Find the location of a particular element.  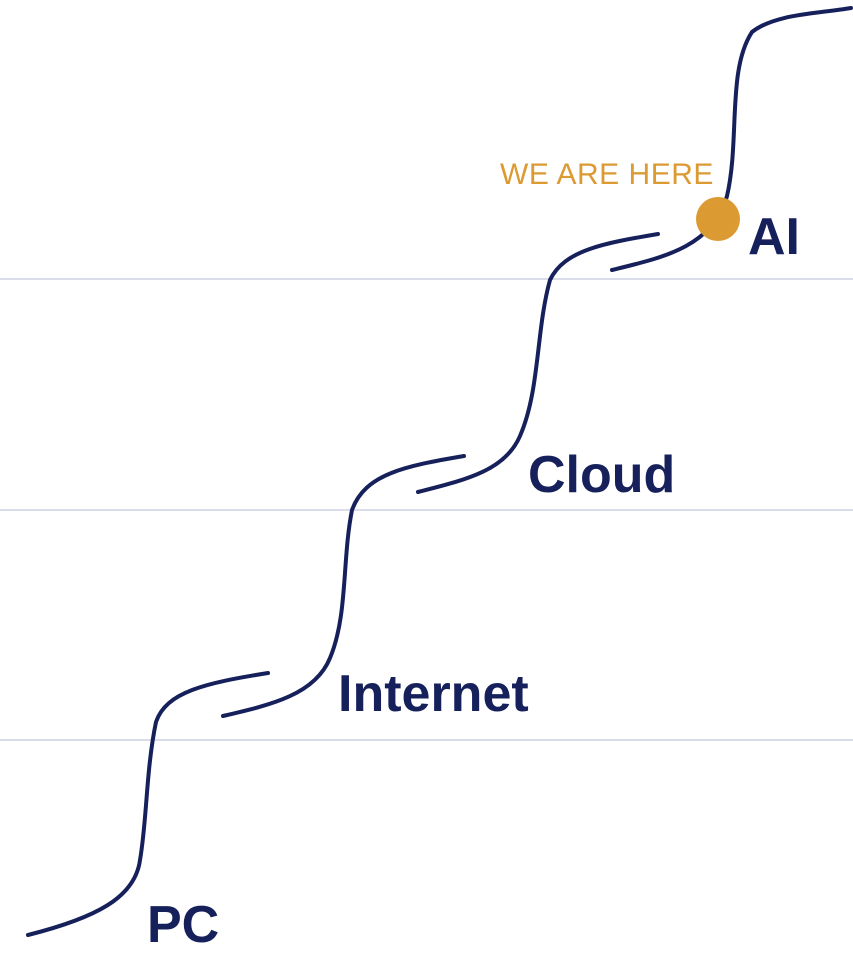

current-position-label: WE ARE HERE is located at coordinates (607, 174).